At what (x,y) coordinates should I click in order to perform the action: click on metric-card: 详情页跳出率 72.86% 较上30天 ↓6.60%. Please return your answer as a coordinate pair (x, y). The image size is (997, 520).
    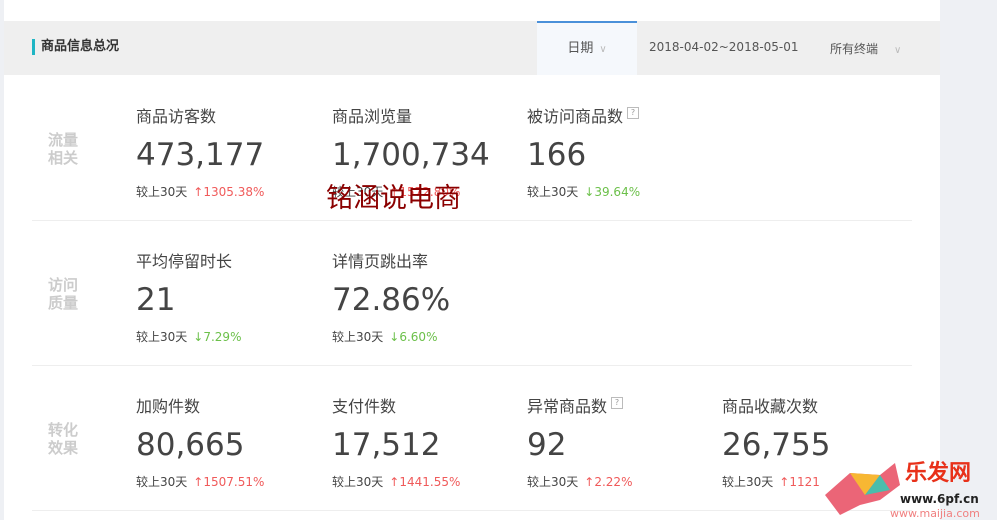
    Looking at the image, I should click on (391, 296).